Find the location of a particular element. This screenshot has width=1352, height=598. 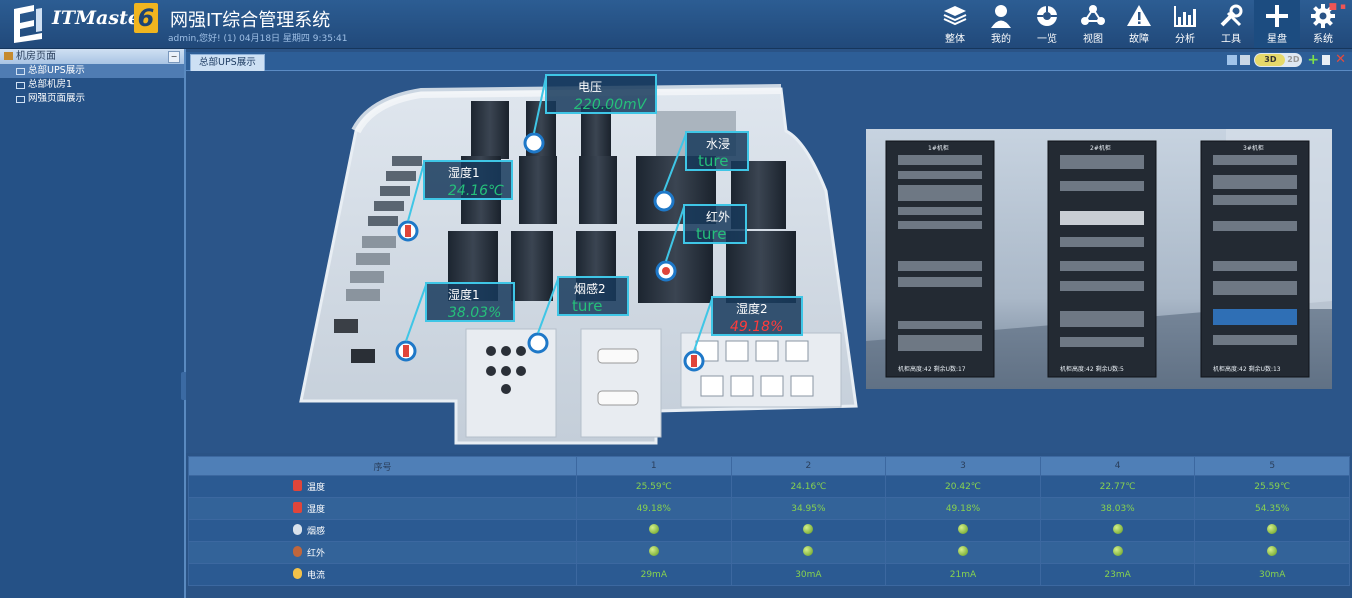

callout-humidity1-value: 38.03% is located at coordinates (474, 313).